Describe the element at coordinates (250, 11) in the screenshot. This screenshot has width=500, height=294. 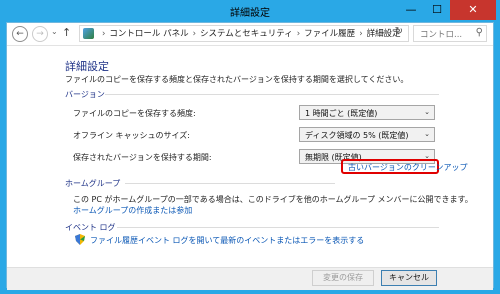
I see `title-bar: 詳細設定 — ☐ ✕` at that location.